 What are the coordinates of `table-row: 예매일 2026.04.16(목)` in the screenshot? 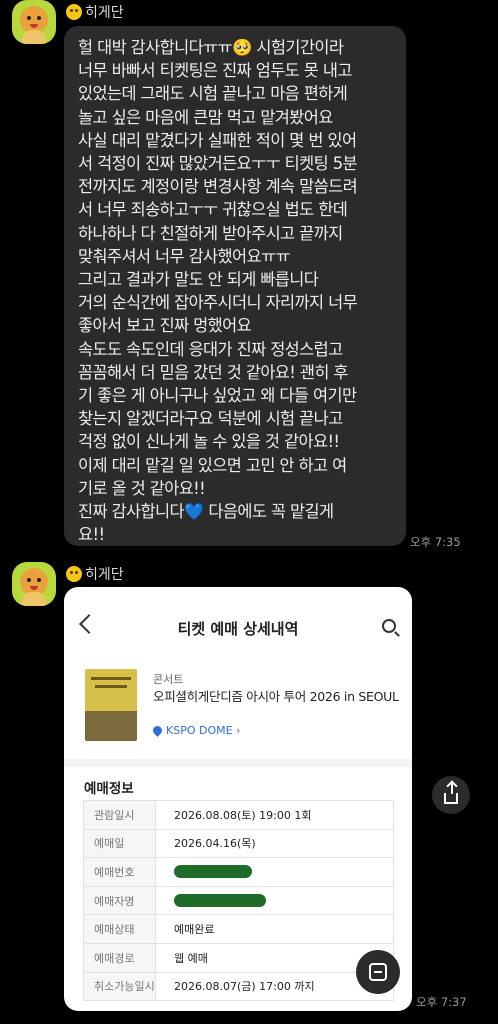 It's located at (238, 844).